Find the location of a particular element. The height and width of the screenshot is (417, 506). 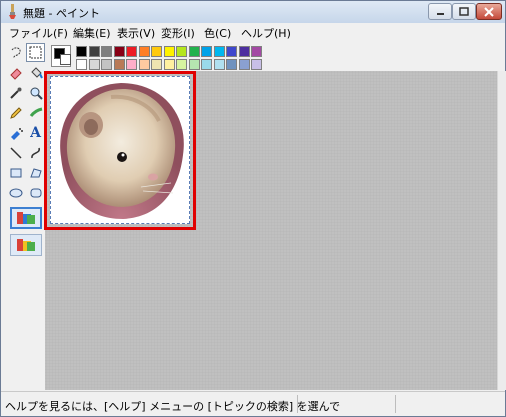

fill-tool is located at coordinates (35, 72).